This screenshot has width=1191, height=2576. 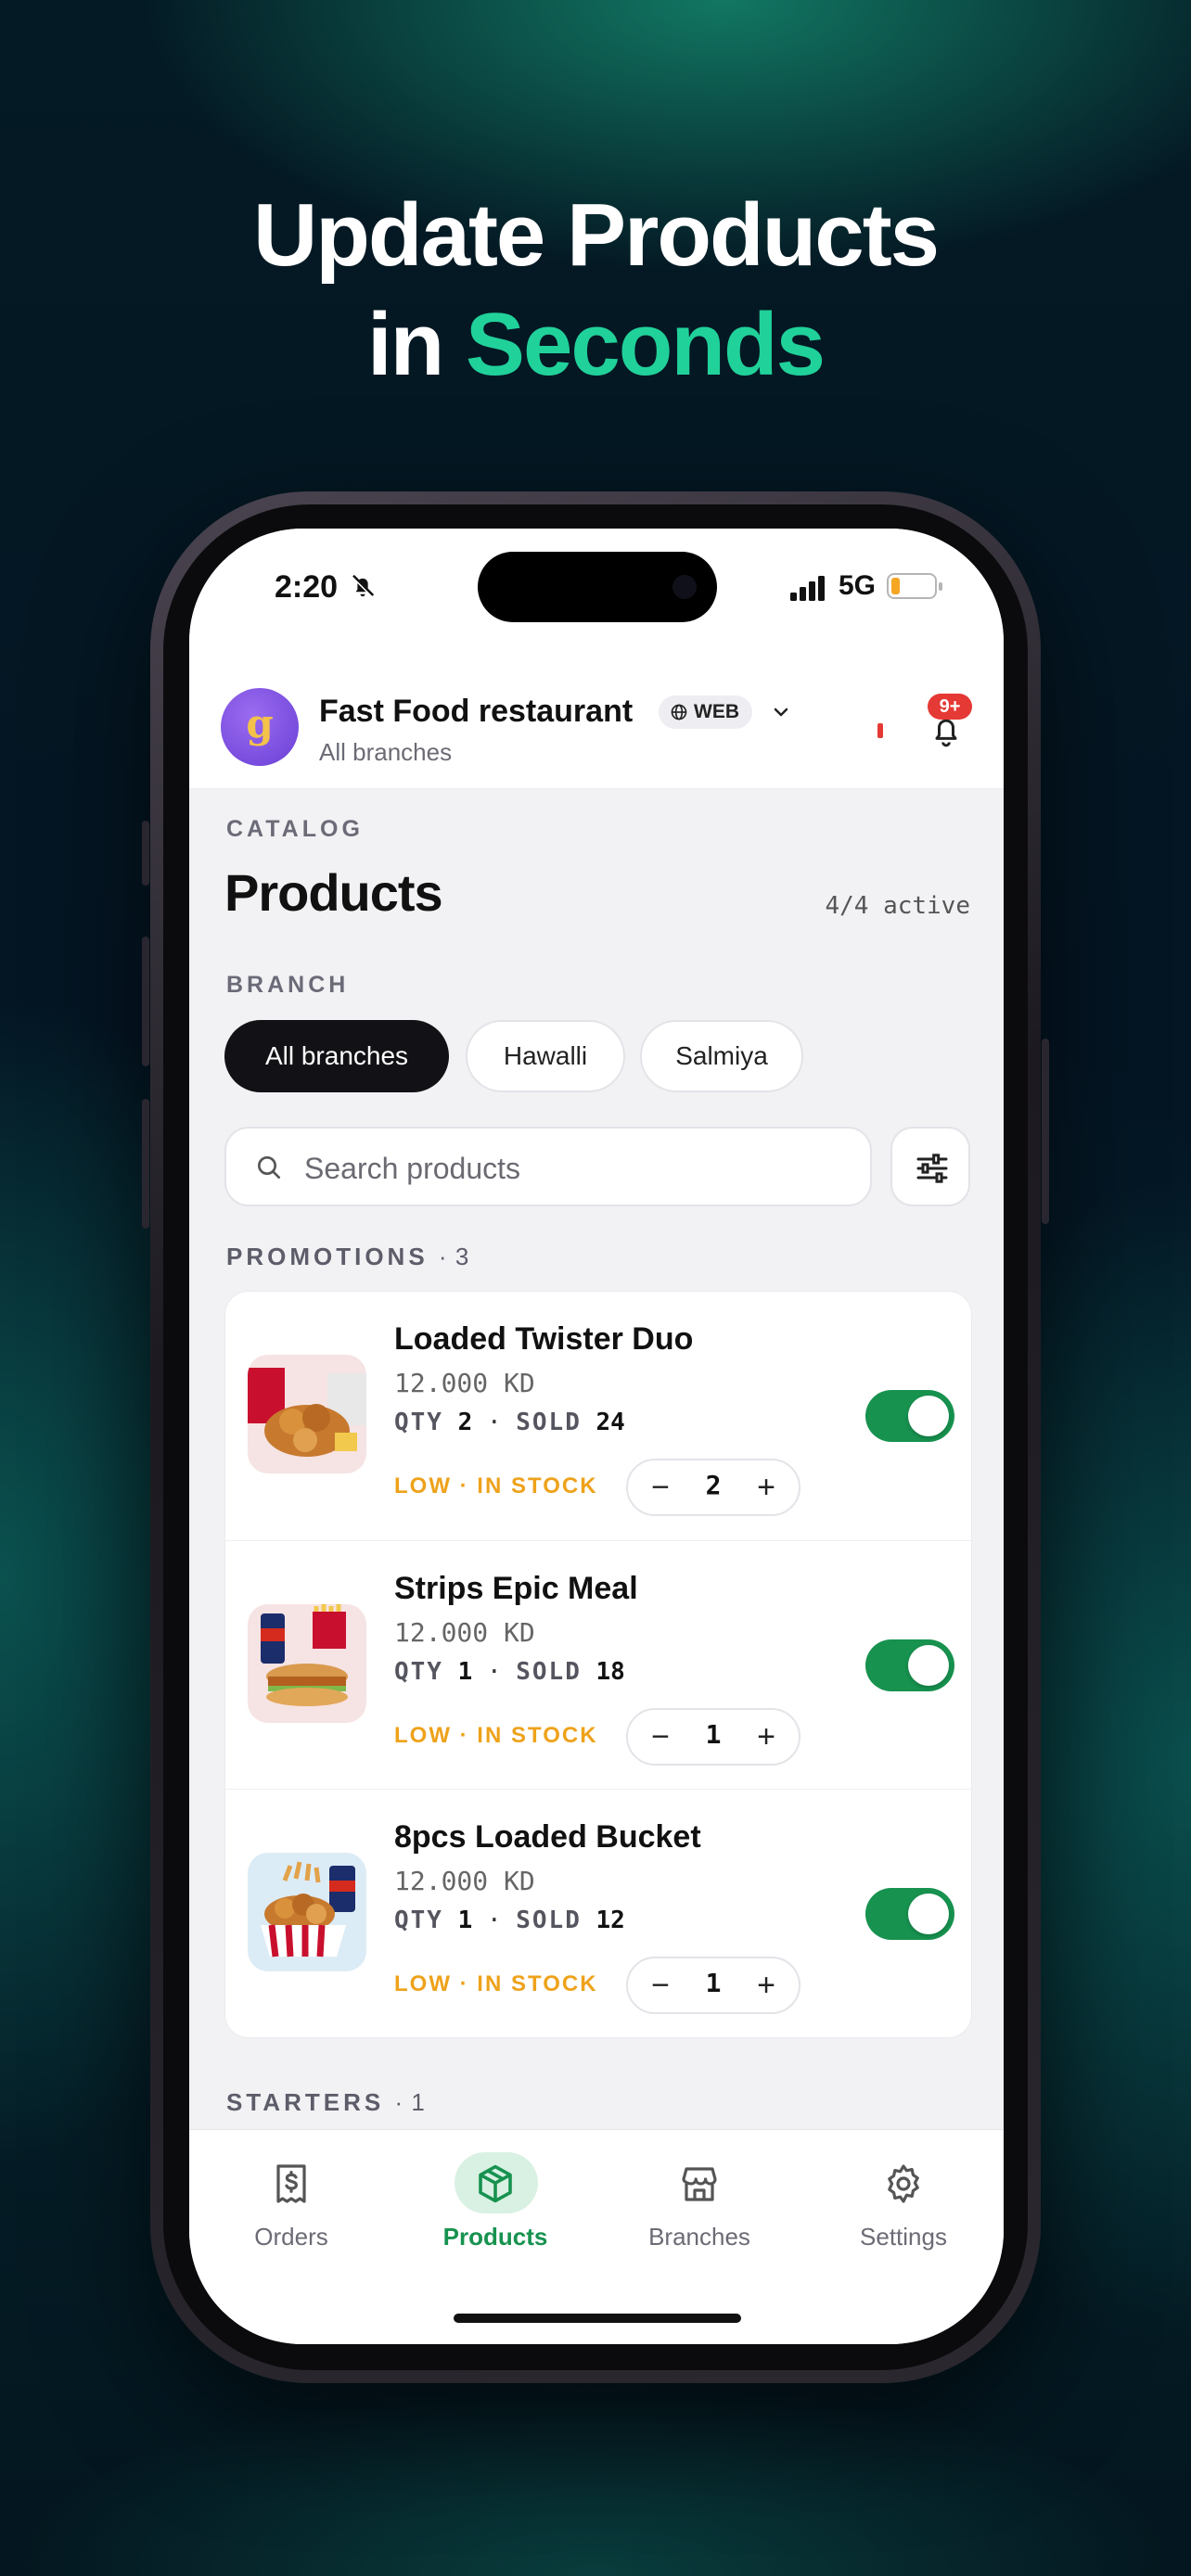 I want to click on branch-chip-hawalli: Hawalli, so click(x=545, y=1056).